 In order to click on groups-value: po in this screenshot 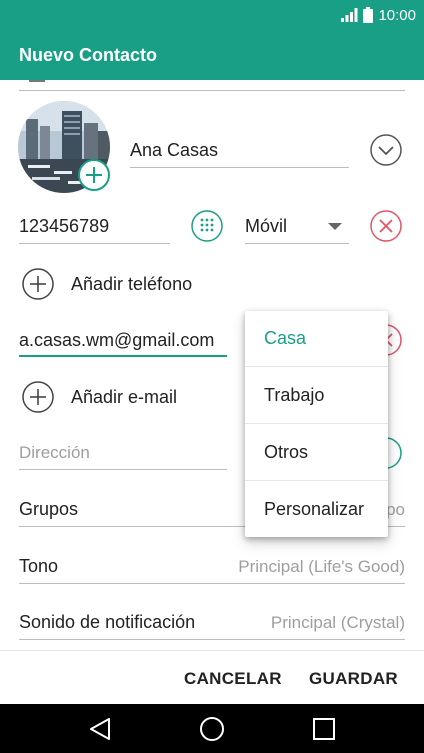, I will do `click(395, 510)`.